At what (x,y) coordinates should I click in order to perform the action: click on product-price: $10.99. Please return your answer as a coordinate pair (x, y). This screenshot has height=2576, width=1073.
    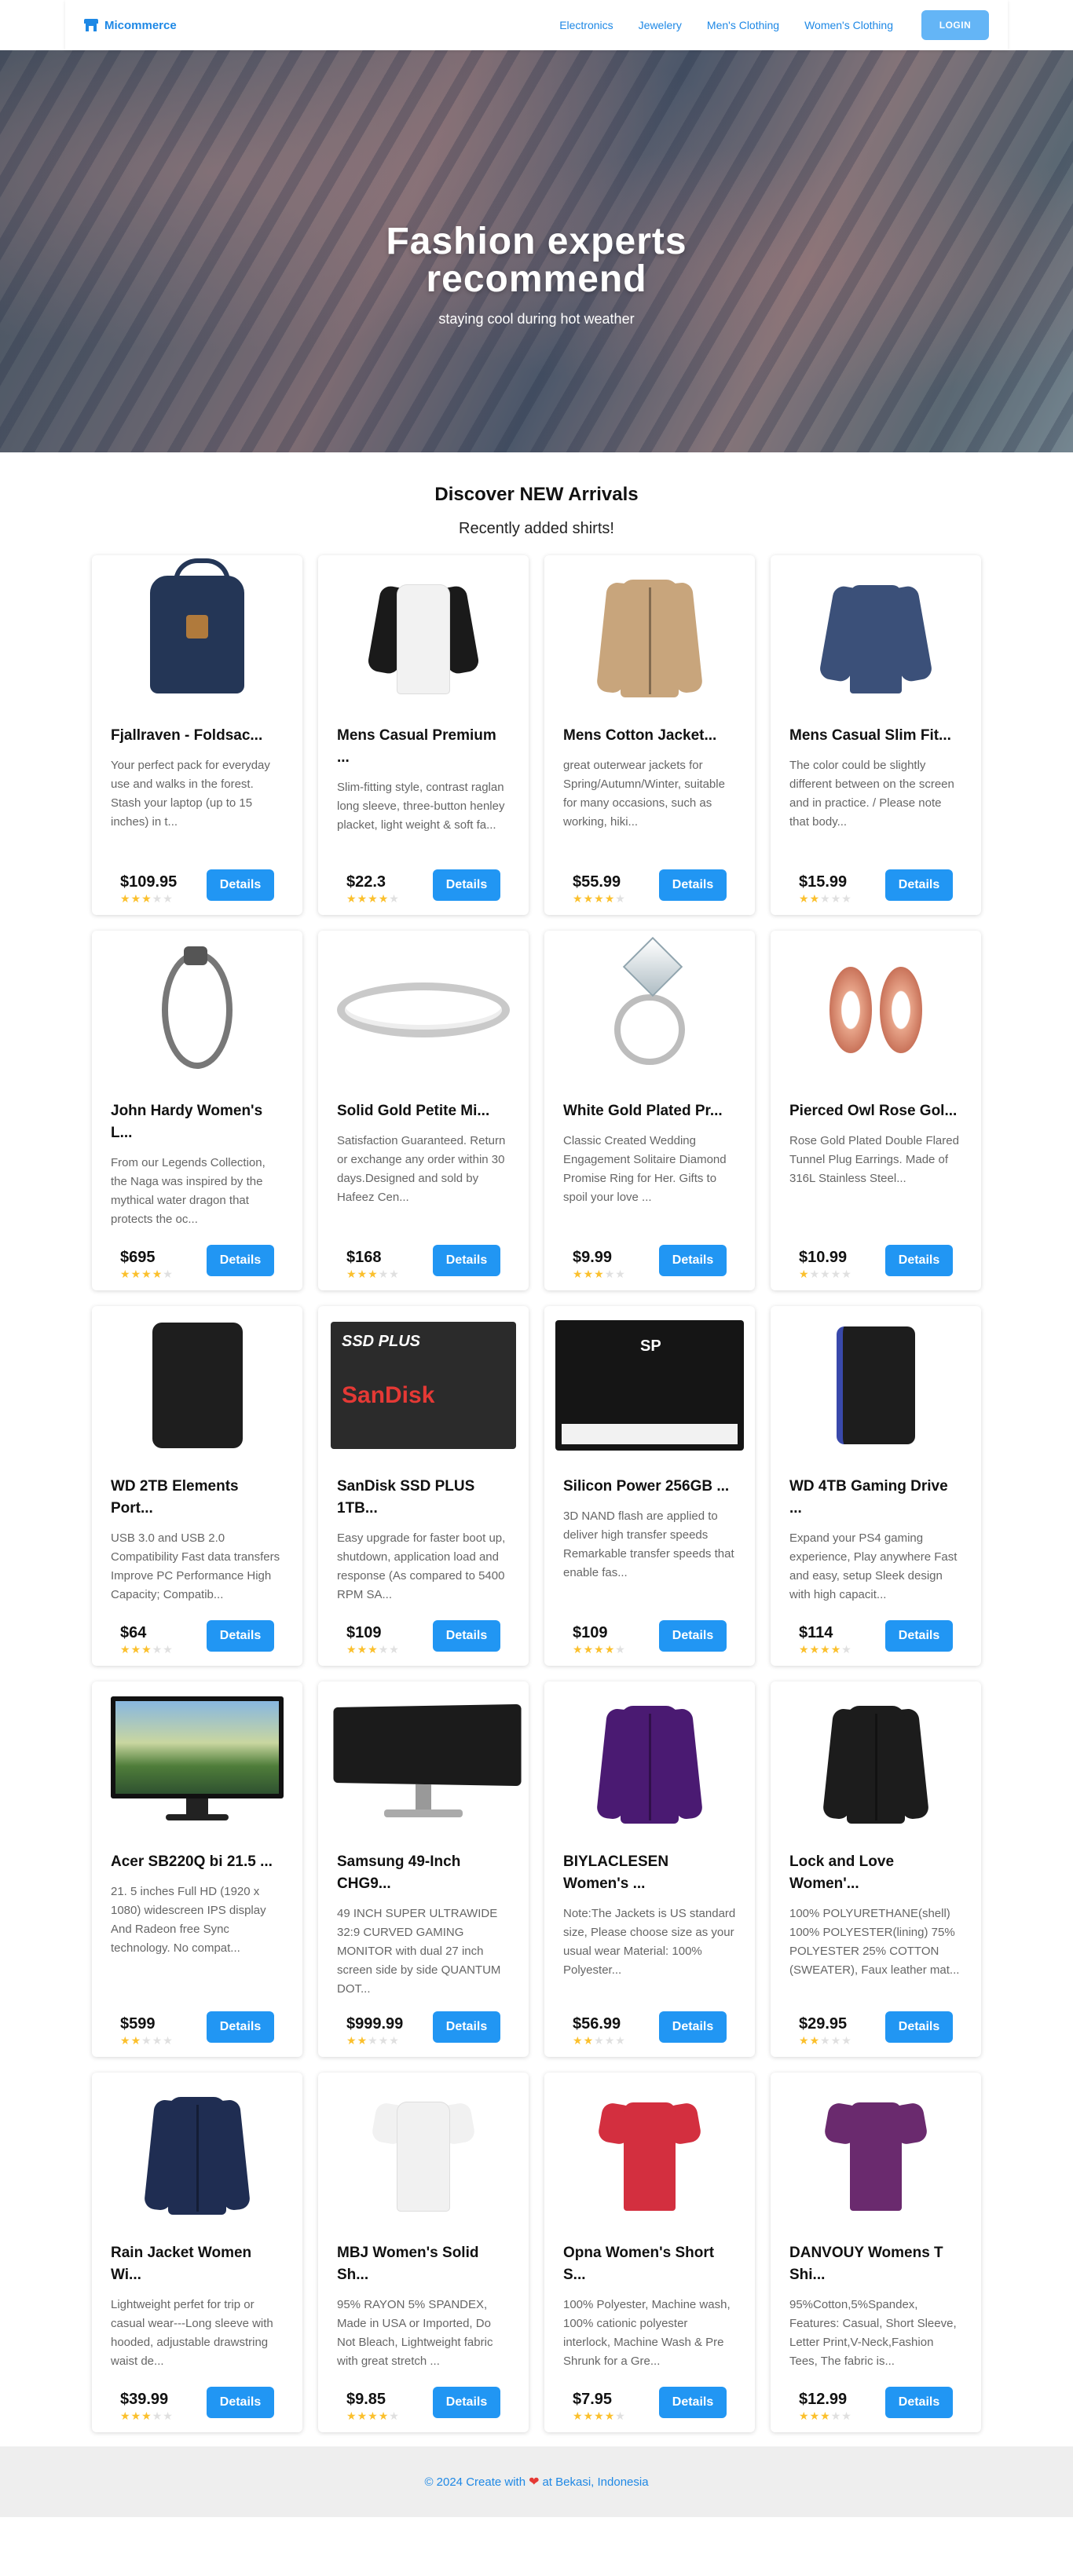
    Looking at the image, I should click on (823, 1258).